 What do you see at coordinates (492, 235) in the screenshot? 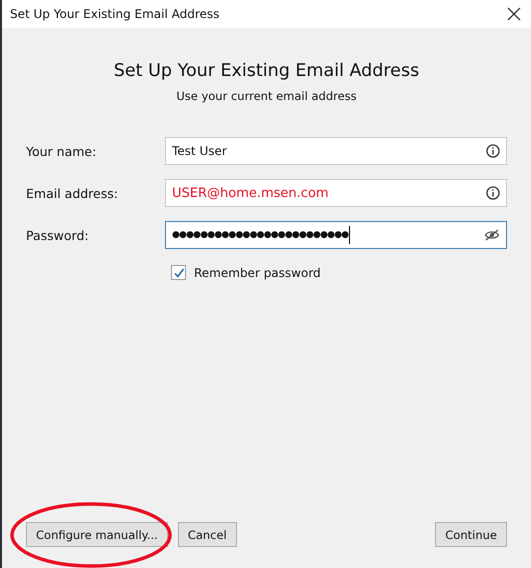
I see `hidden-eye-icon` at bounding box center [492, 235].